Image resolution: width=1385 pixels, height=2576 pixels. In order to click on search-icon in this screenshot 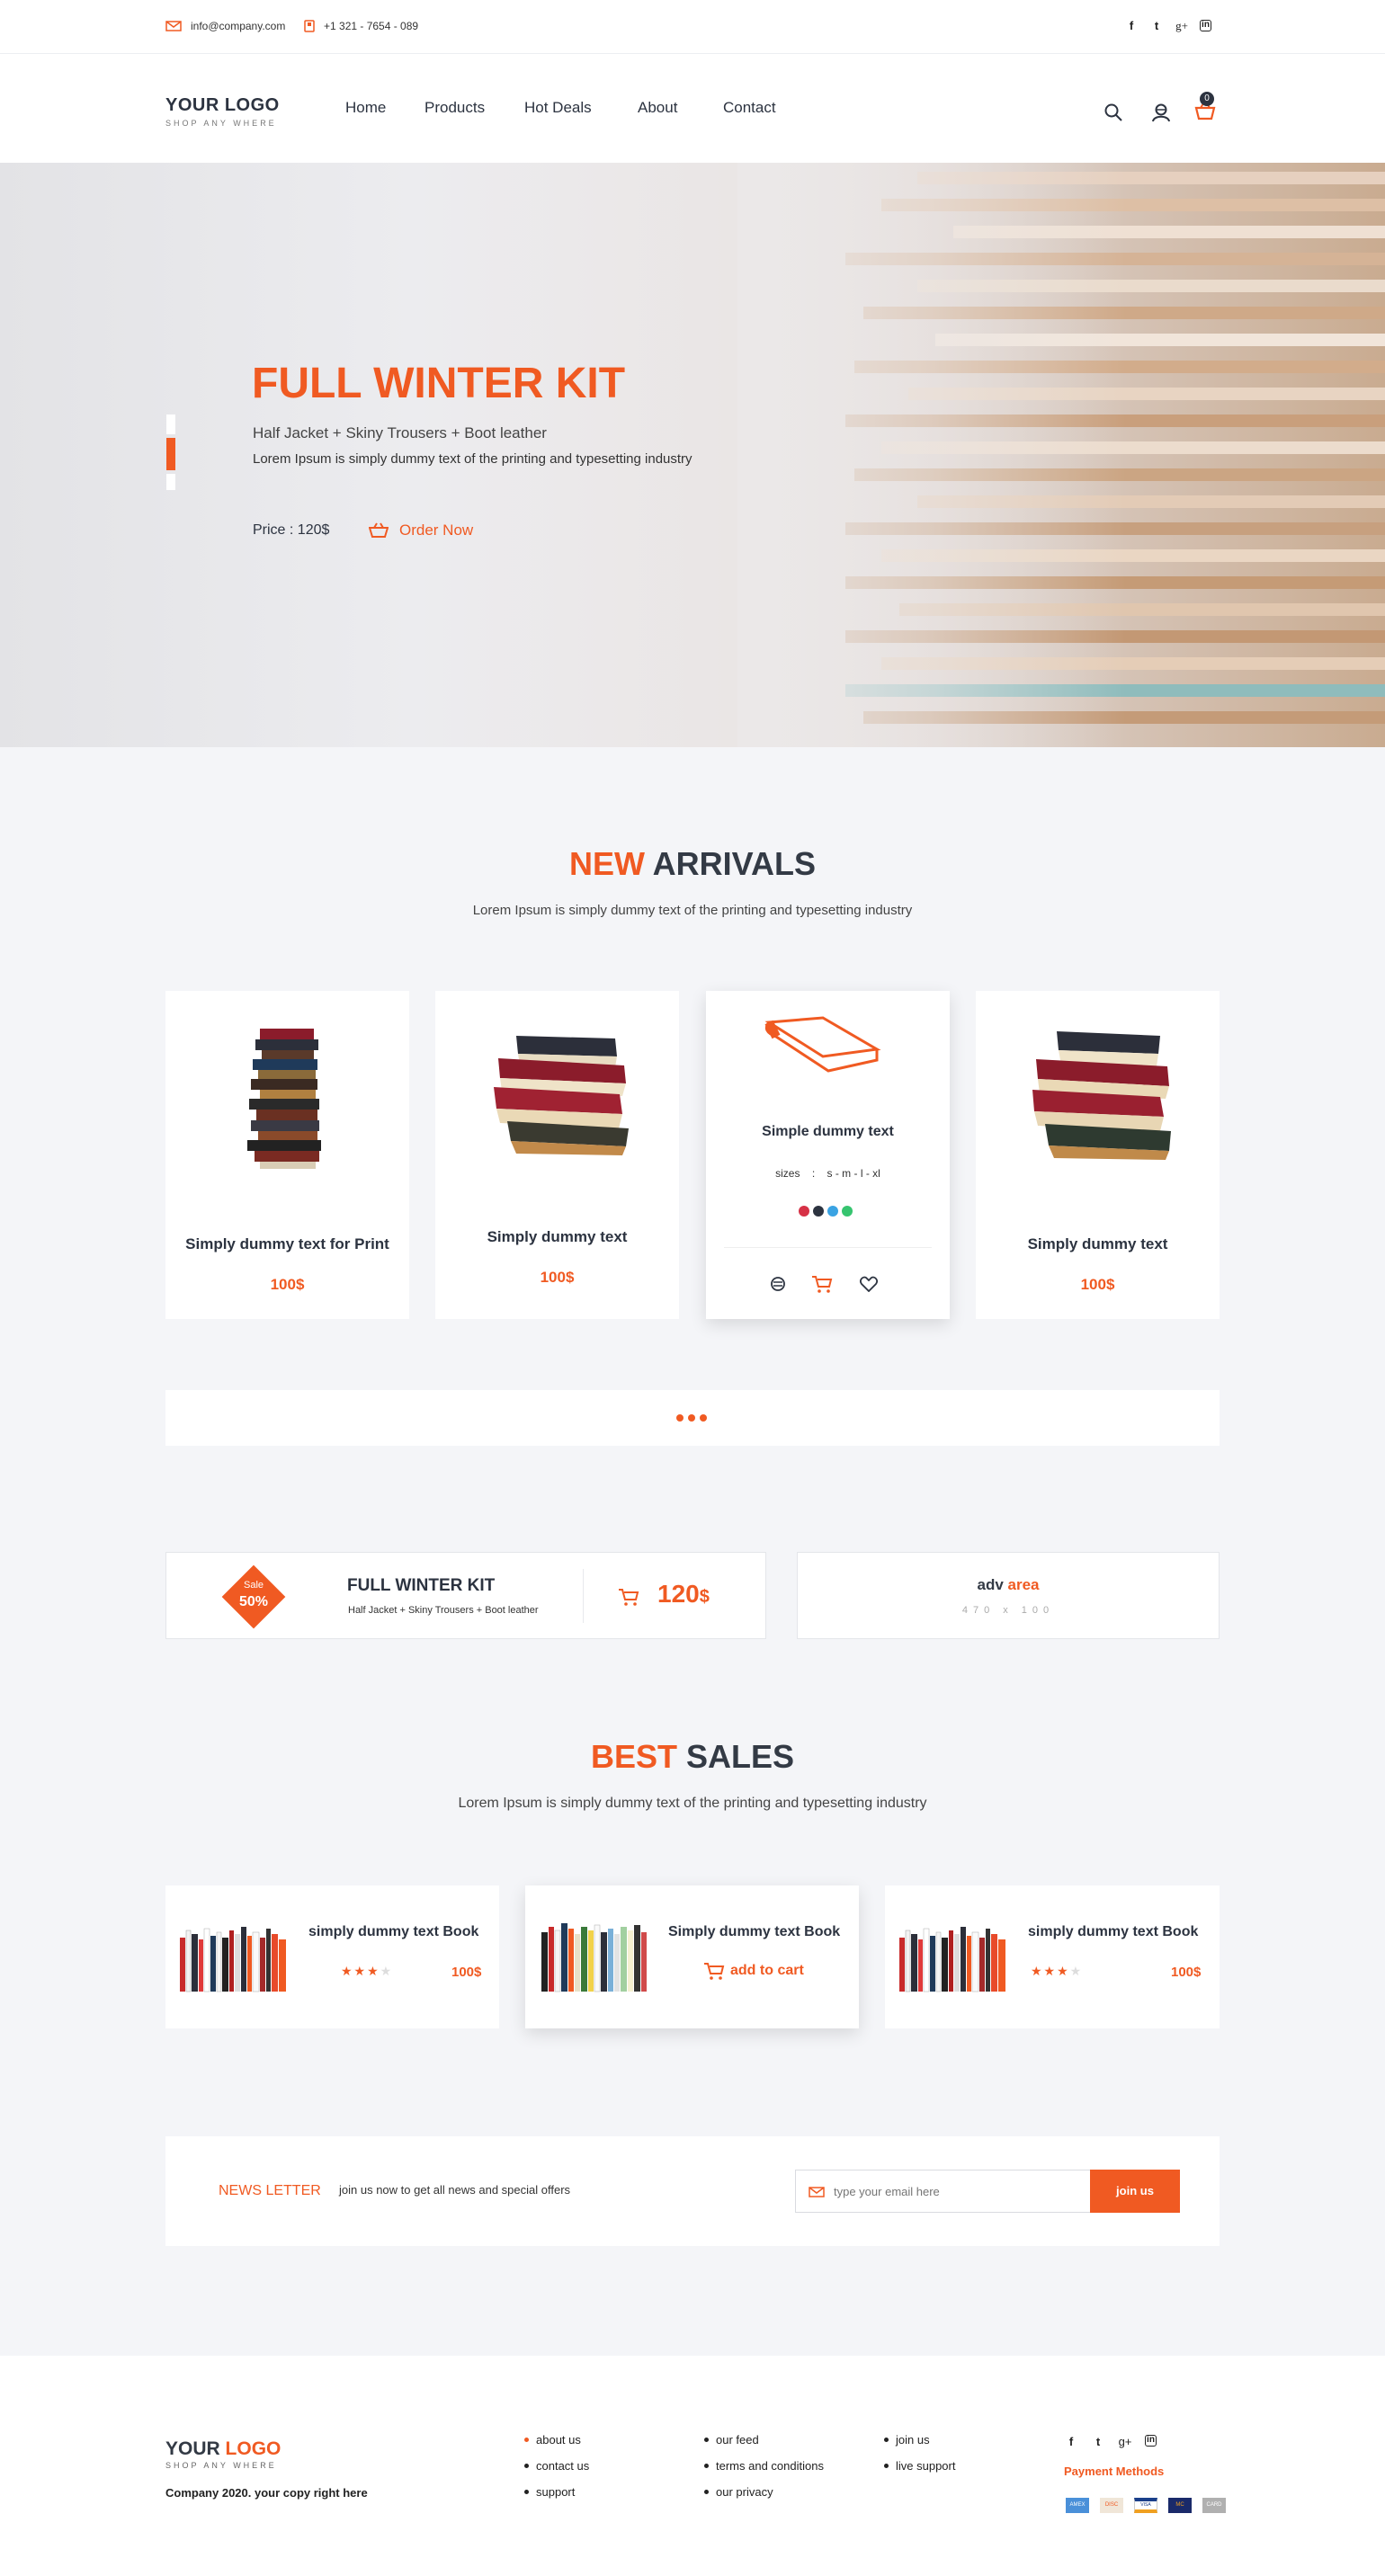, I will do `click(1113, 112)`.